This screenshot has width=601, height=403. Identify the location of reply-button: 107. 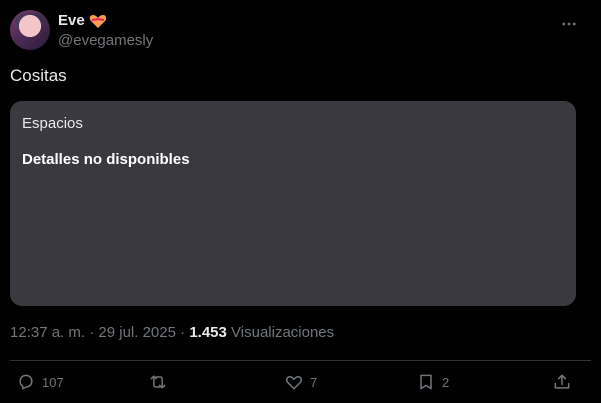
(40, 382).